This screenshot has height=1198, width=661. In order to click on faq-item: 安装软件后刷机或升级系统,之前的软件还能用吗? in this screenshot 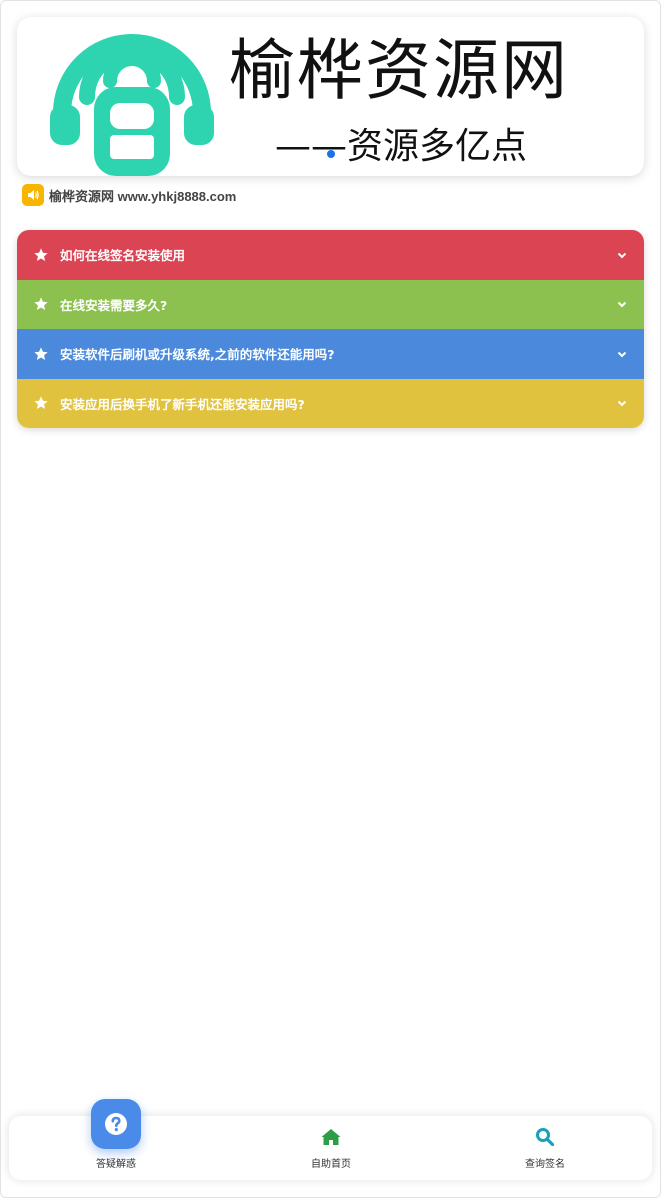, I will do `click(330, 354)`.